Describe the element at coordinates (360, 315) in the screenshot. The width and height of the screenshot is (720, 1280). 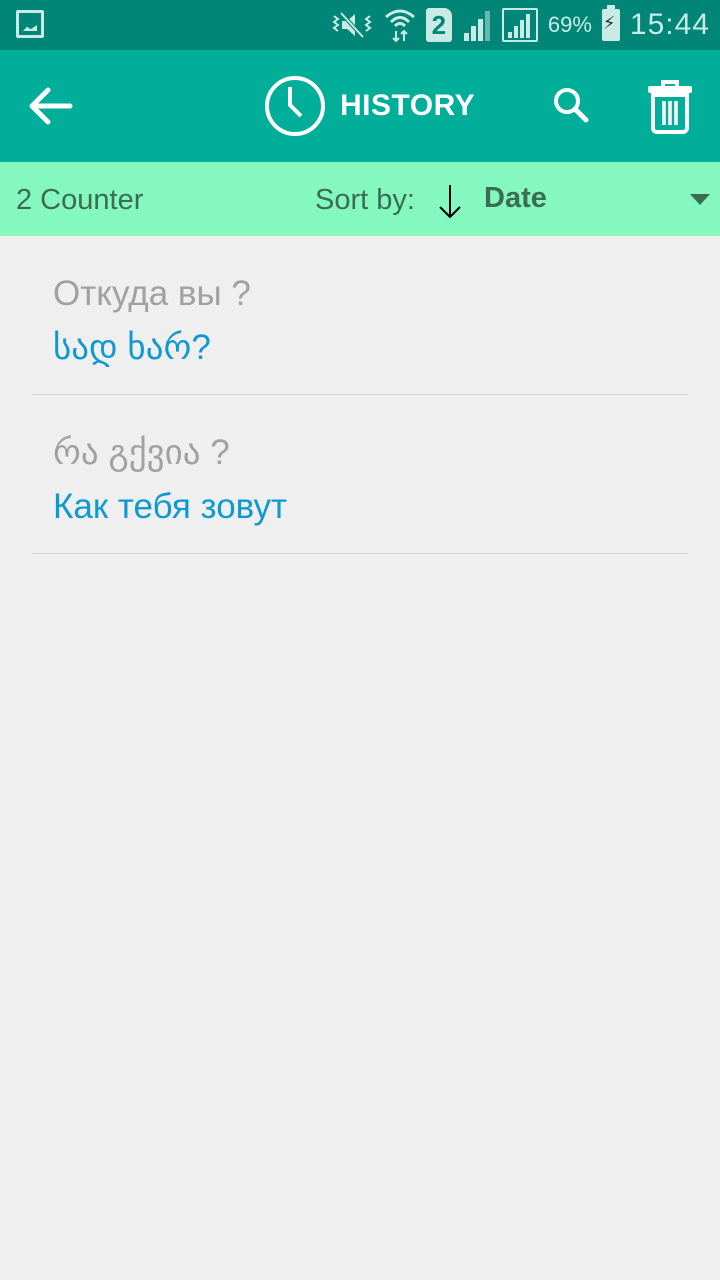
I see `history-item: Откуда вы ? სად ხარ?` at that location.